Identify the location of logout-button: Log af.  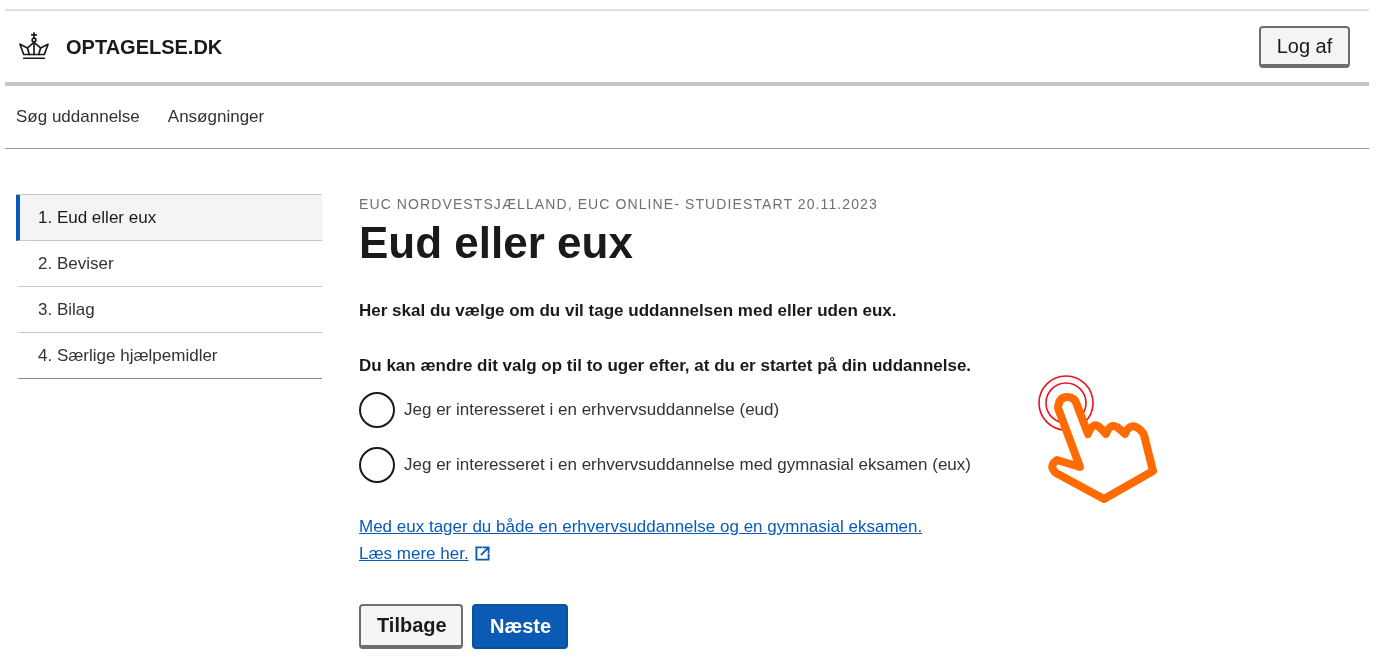
(1304, 46).